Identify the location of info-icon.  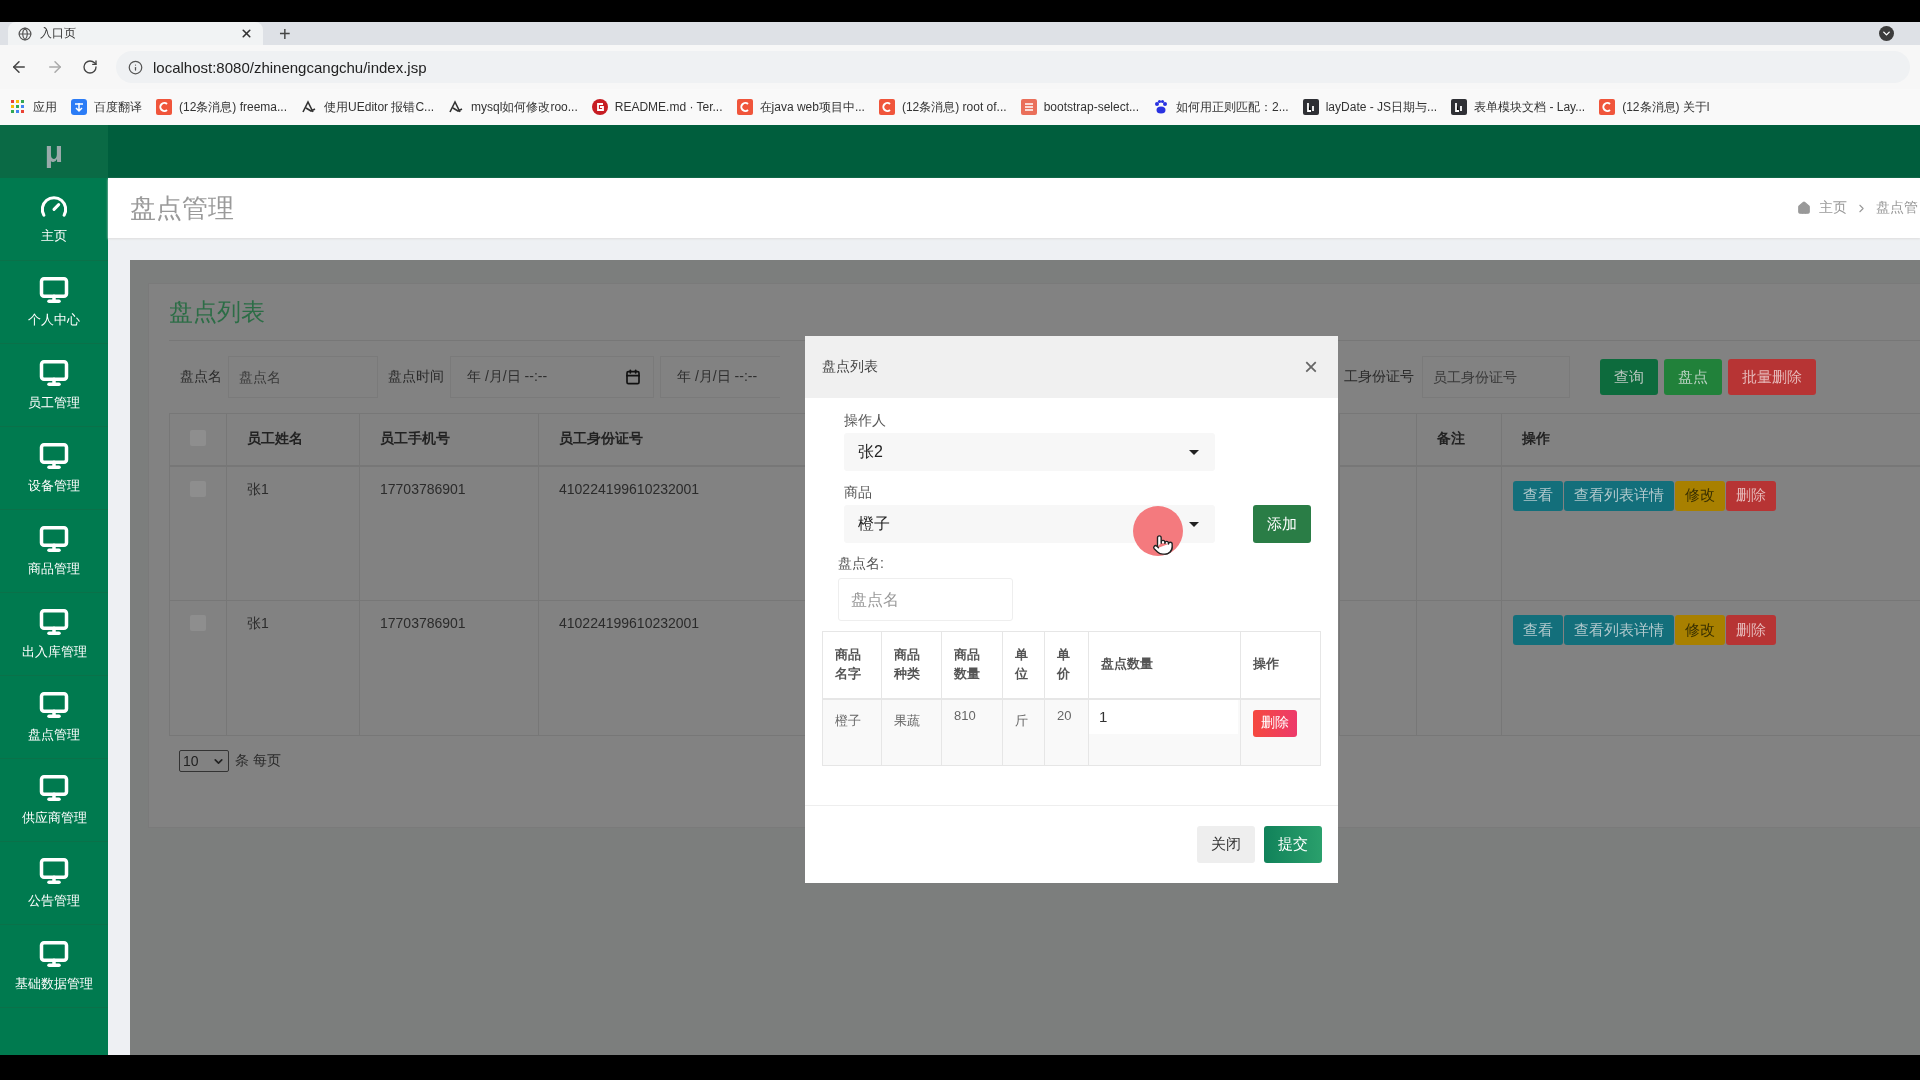
(135, 67).